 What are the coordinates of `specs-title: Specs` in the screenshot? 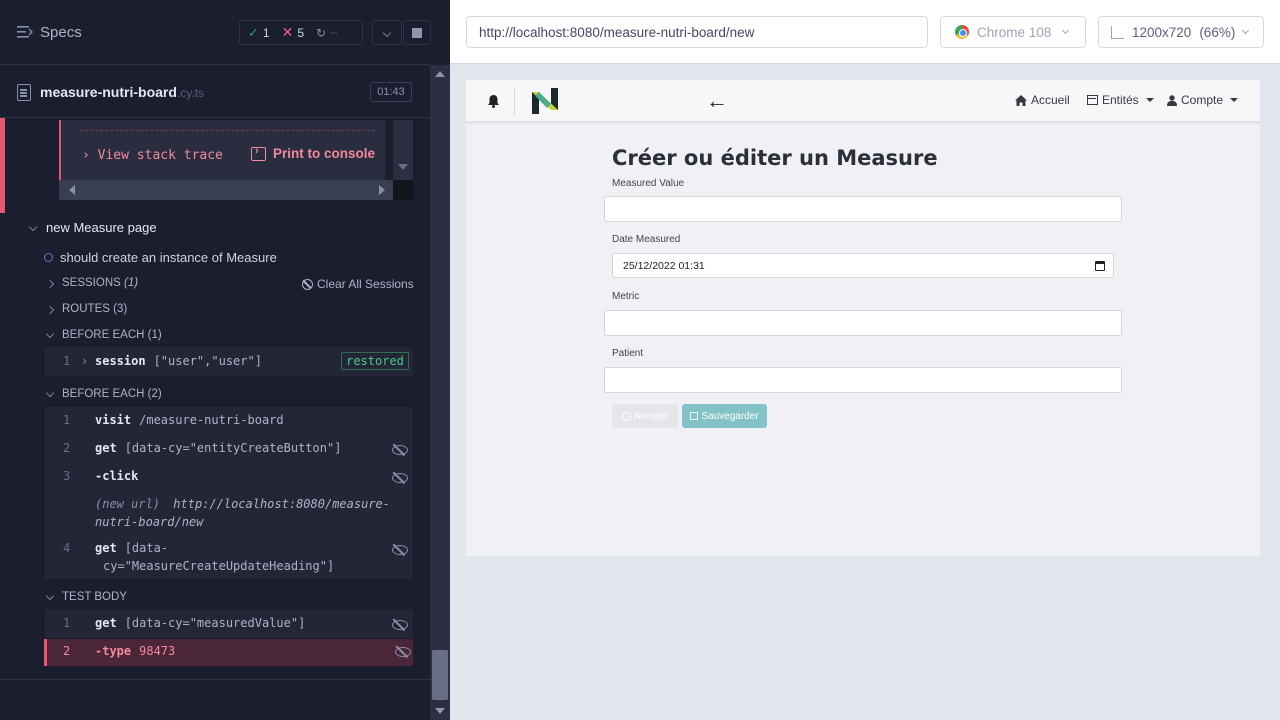 It's located at (61, 32).